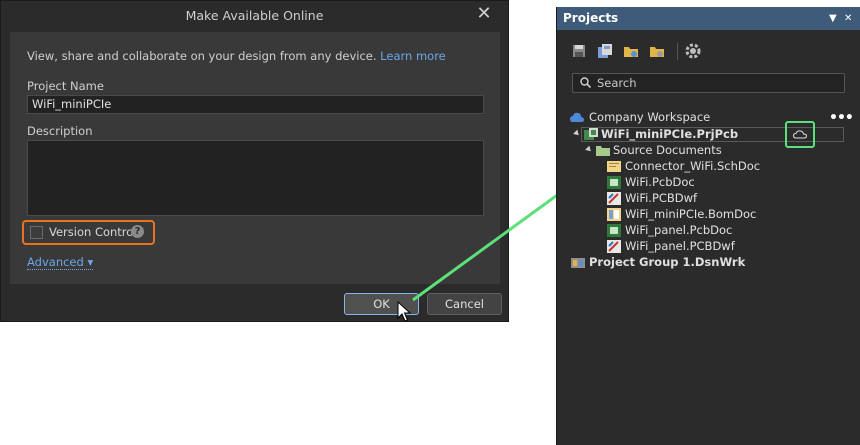  Describe the element at coordinates (255, 178) in the screenshot. I see `description-textarea` at that location.